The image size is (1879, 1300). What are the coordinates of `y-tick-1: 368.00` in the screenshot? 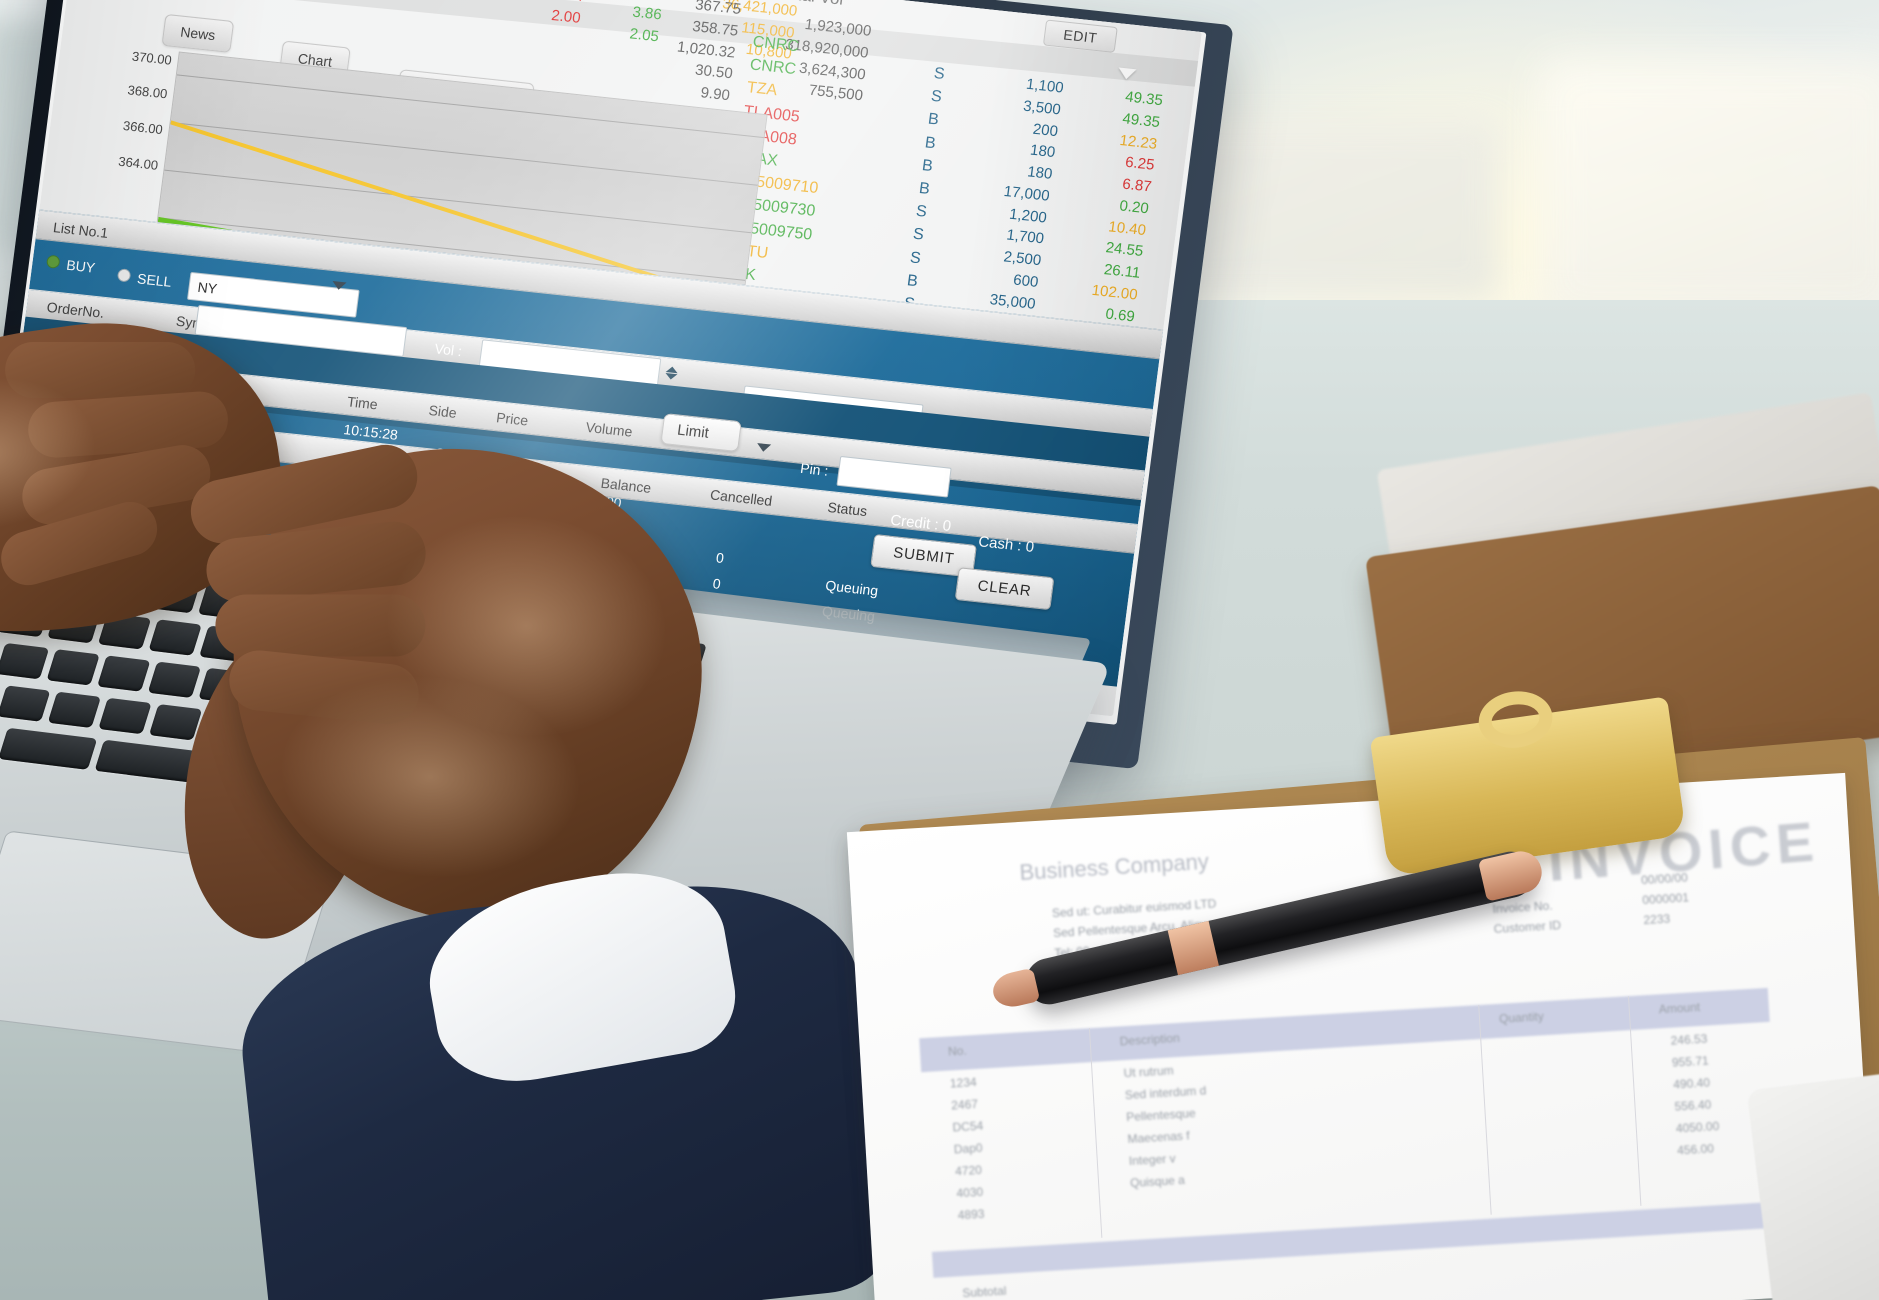 It's located at (147, 92).